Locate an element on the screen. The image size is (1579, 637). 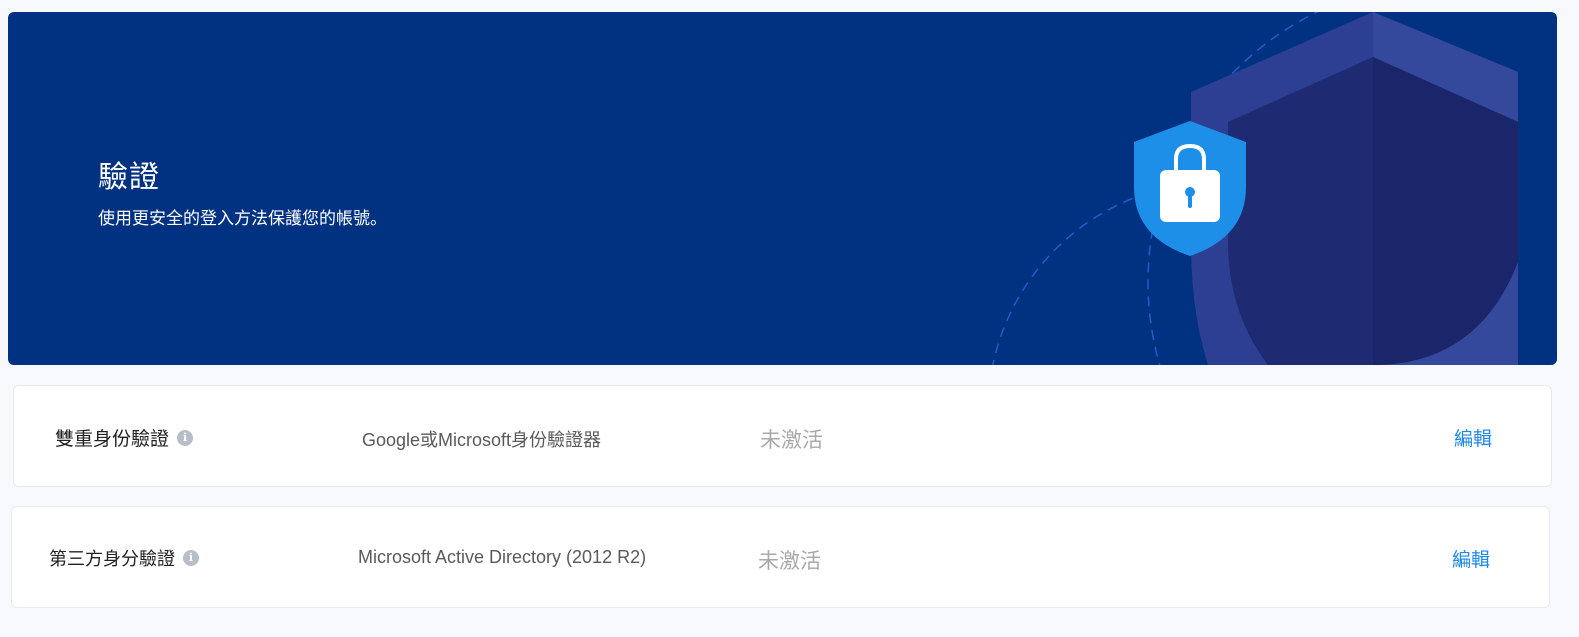
third-party-status: 未激活 is located at coordinates (789, 561).